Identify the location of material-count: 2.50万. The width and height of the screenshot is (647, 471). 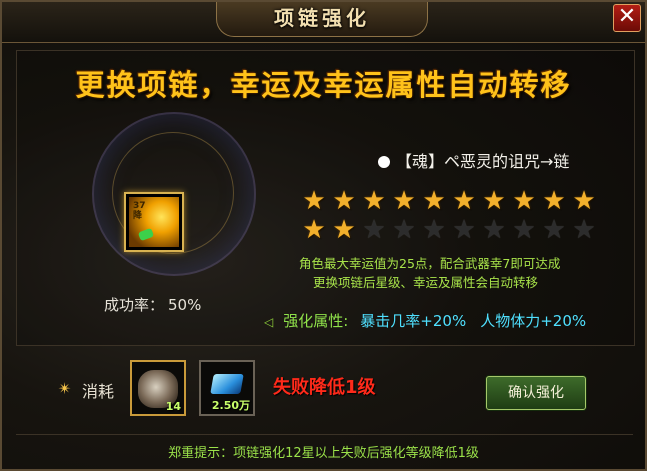
(230, 405).